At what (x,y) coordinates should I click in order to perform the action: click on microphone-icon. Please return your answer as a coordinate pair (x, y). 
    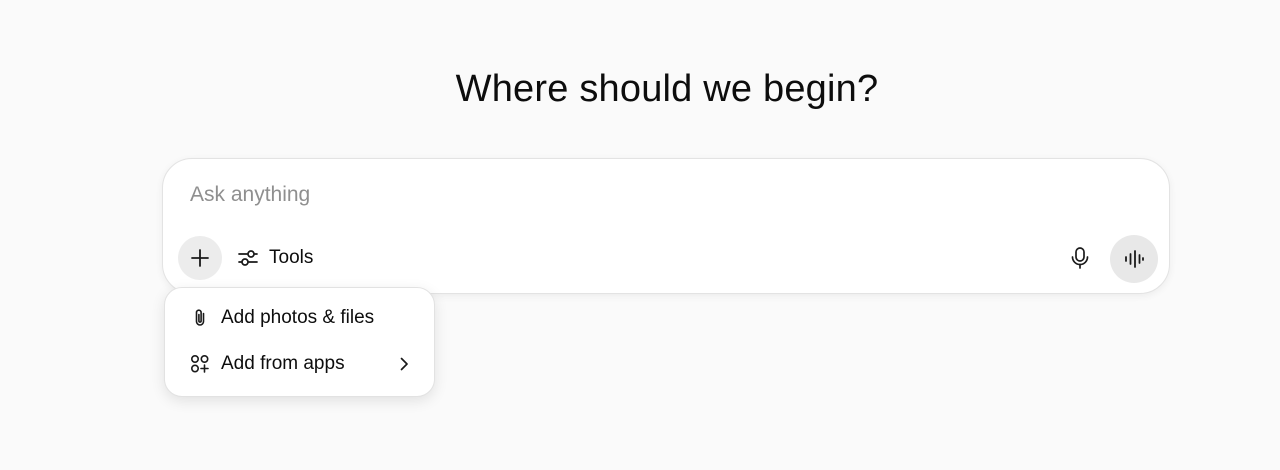
    Looking at the image, I should click on (1080, 258).